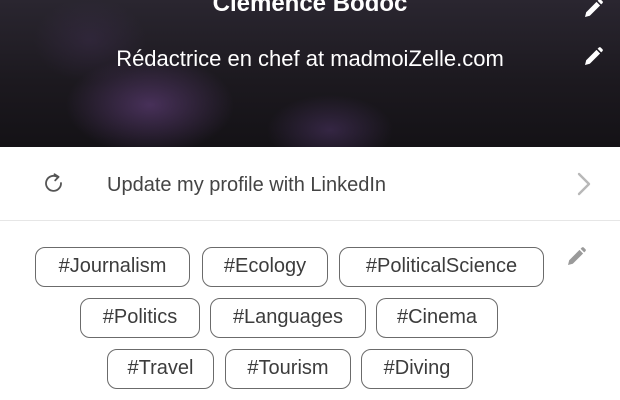 The height and width of the screenshot is (400, 620). Describe the element at coordinates (584, 184) in the screenshot. I see `chevron-right-icon` at that location.